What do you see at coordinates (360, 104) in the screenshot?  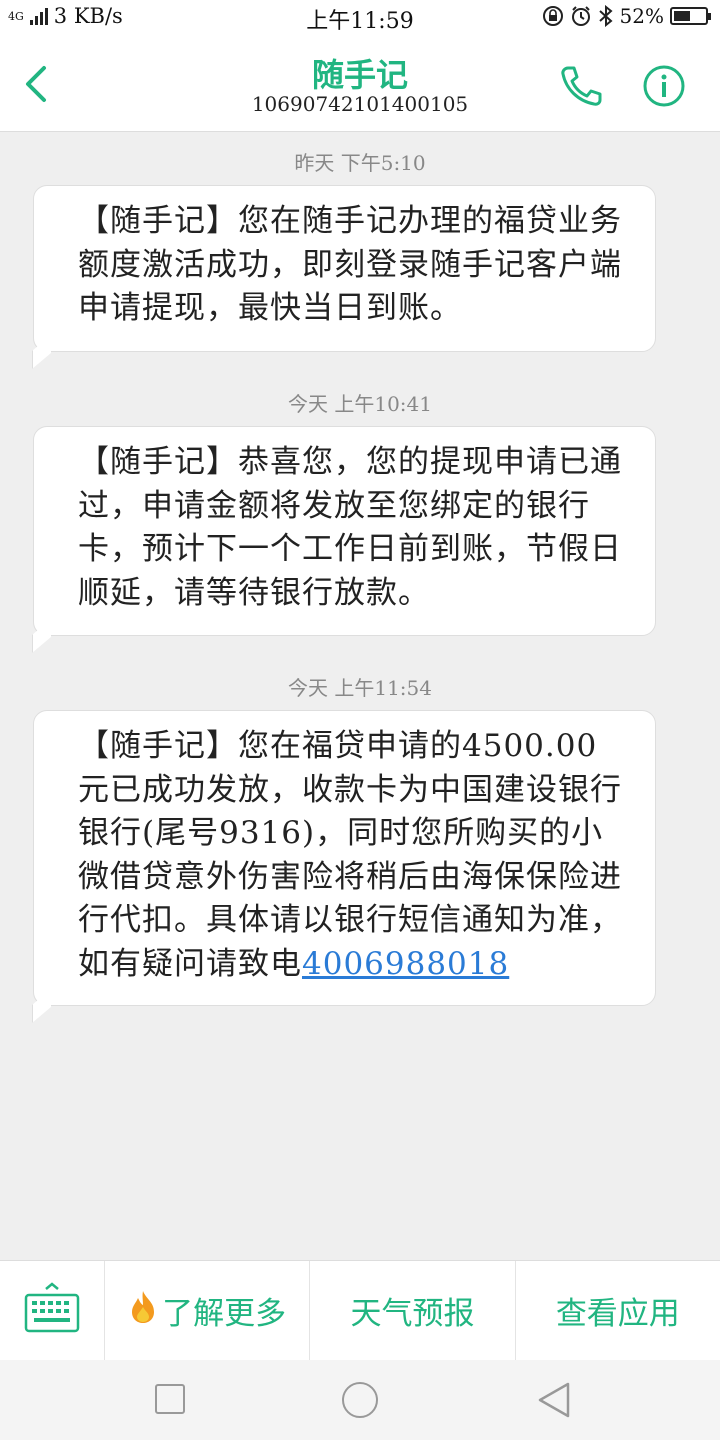 I see `contact-number: 10690742101400105` at bounding box center [360, 104].